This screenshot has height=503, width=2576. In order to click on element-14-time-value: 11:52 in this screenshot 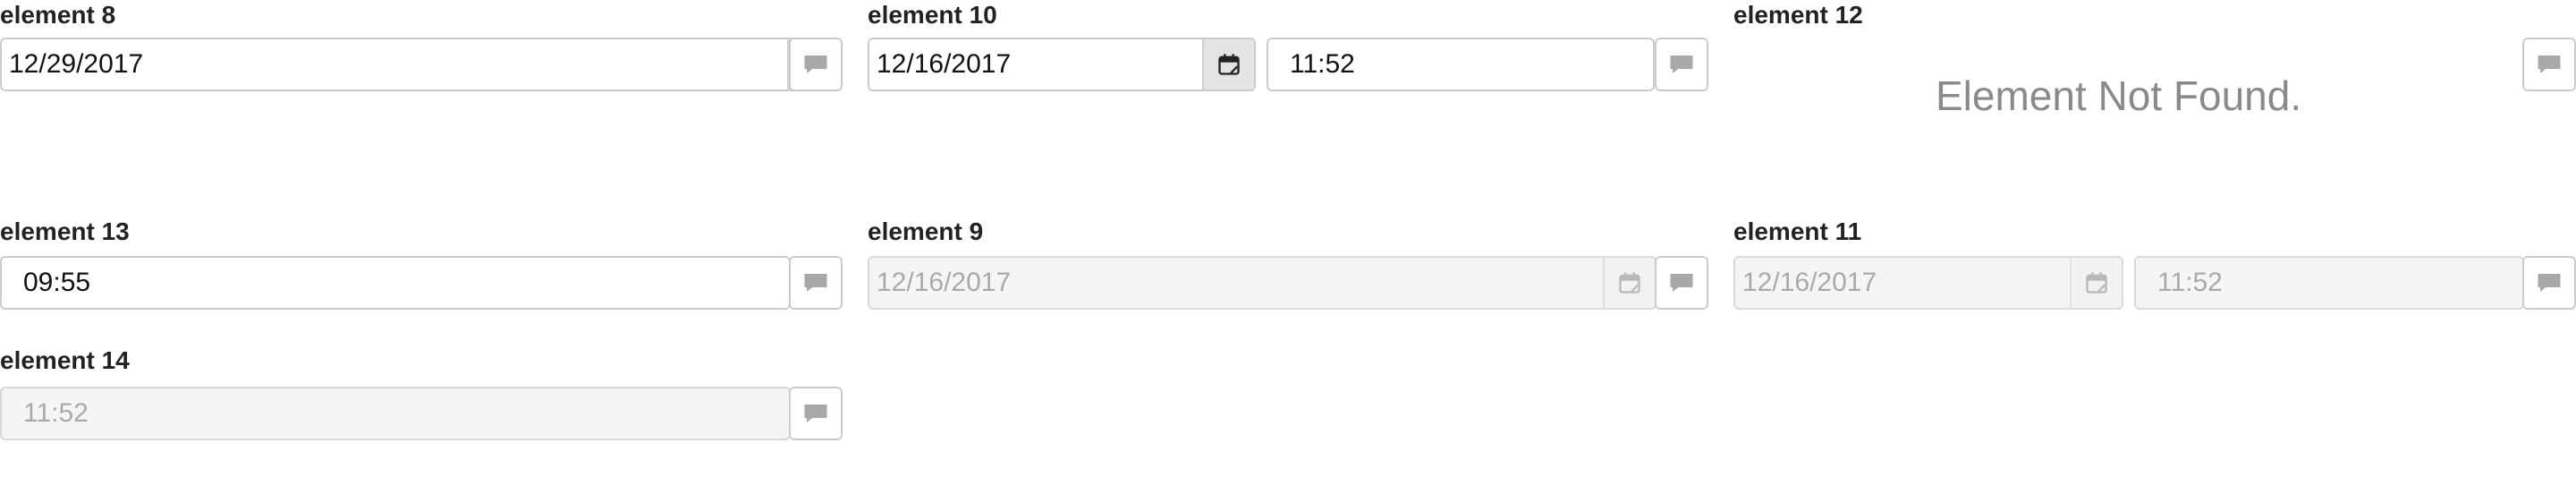, I will do `click(56, 413)`.